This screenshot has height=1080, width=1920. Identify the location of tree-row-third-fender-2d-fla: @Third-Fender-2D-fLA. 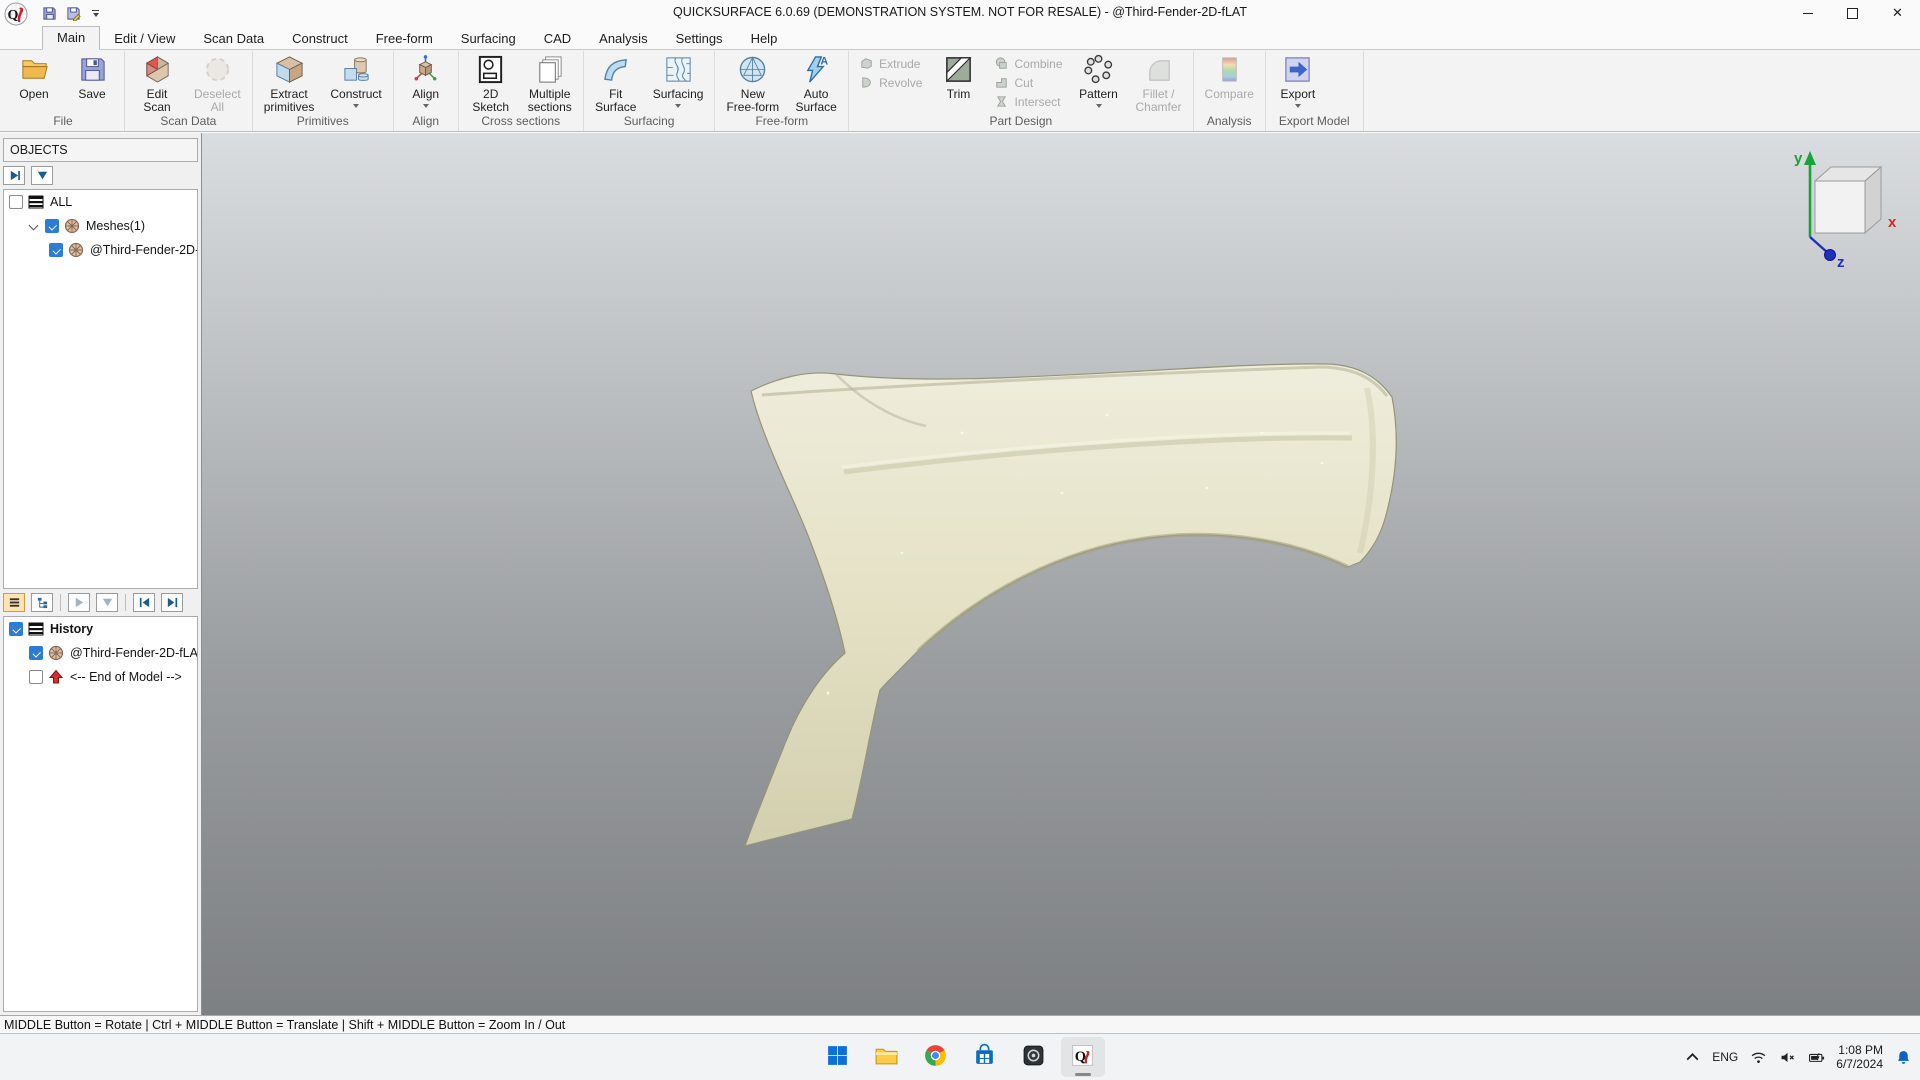
(100, 250).